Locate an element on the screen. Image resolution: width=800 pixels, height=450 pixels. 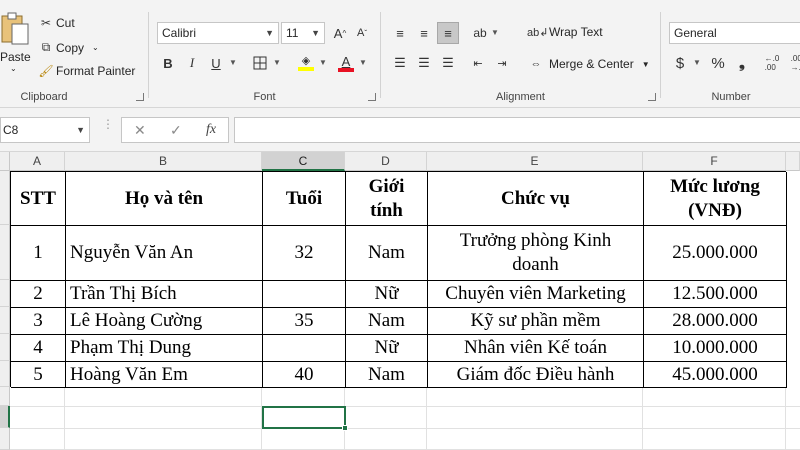
column-header-b: B is located at coordinates (163, 161).